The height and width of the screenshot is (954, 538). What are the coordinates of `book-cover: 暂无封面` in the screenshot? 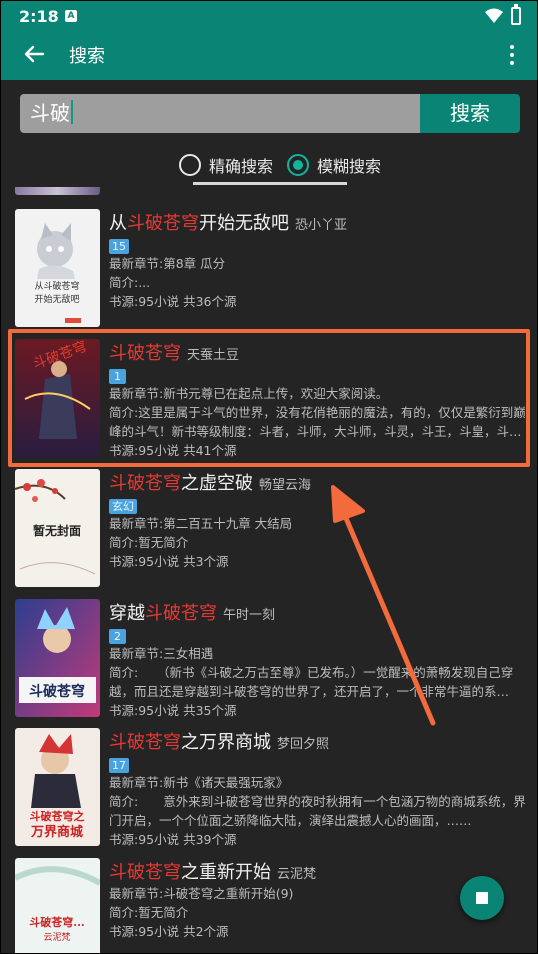 It's located at (57, 528).